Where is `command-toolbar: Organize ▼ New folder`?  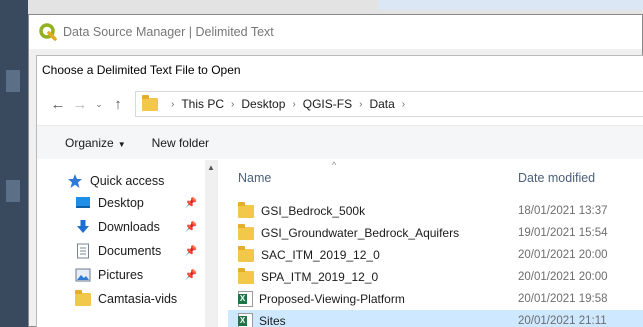
command-toolbar: Organize ▼ New folder is located at coordinates (340, 142).